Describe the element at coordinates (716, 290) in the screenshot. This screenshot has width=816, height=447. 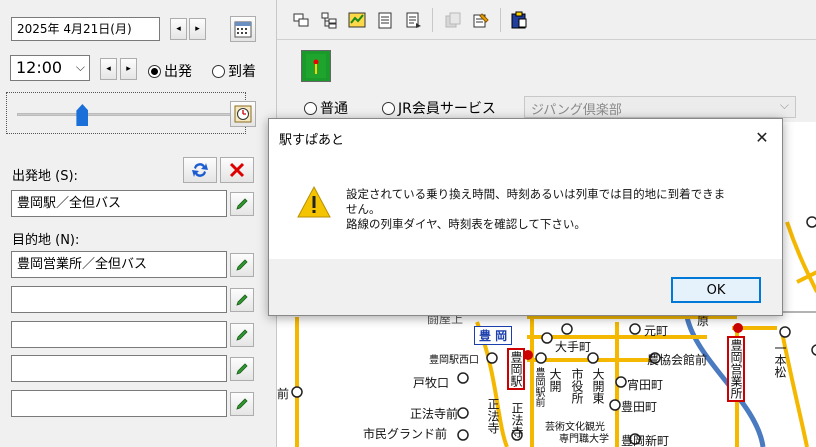
I see `ok-button: OK` at that location.